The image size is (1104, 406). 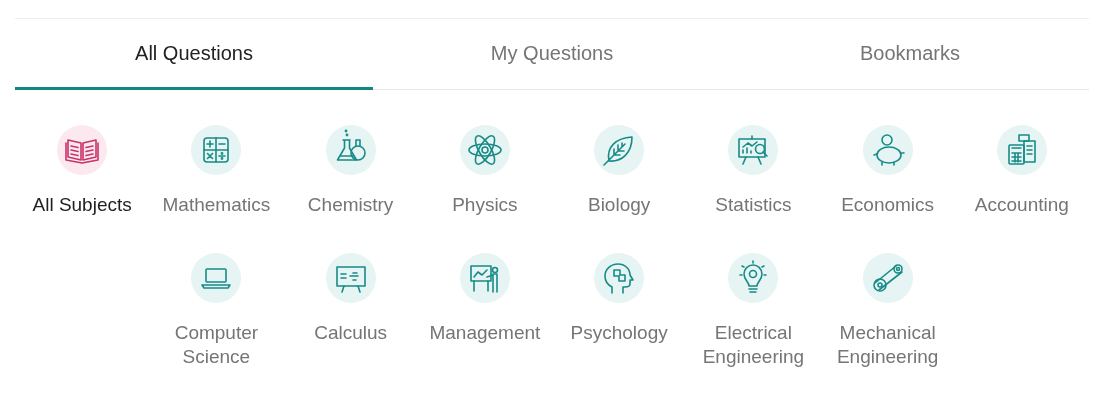 What do you see at coordinates (216, 278) in the screenshot?
I see `laptop-icon` at bounding box center [216, 278].